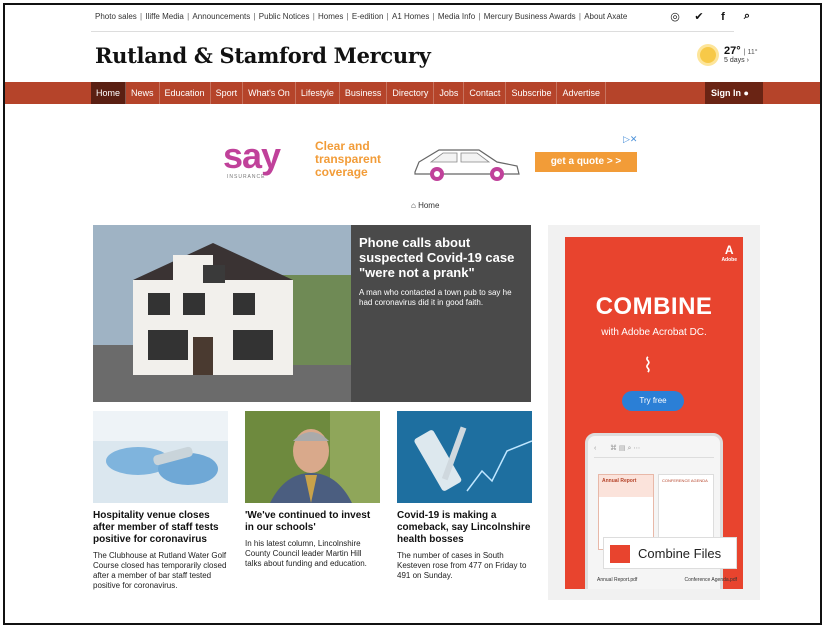 The height and width of the screenshot is (628, 825). Describe the element at coordinates (654, 306) in the screenshot. I see `ad-headline: COMBINE` at that location.